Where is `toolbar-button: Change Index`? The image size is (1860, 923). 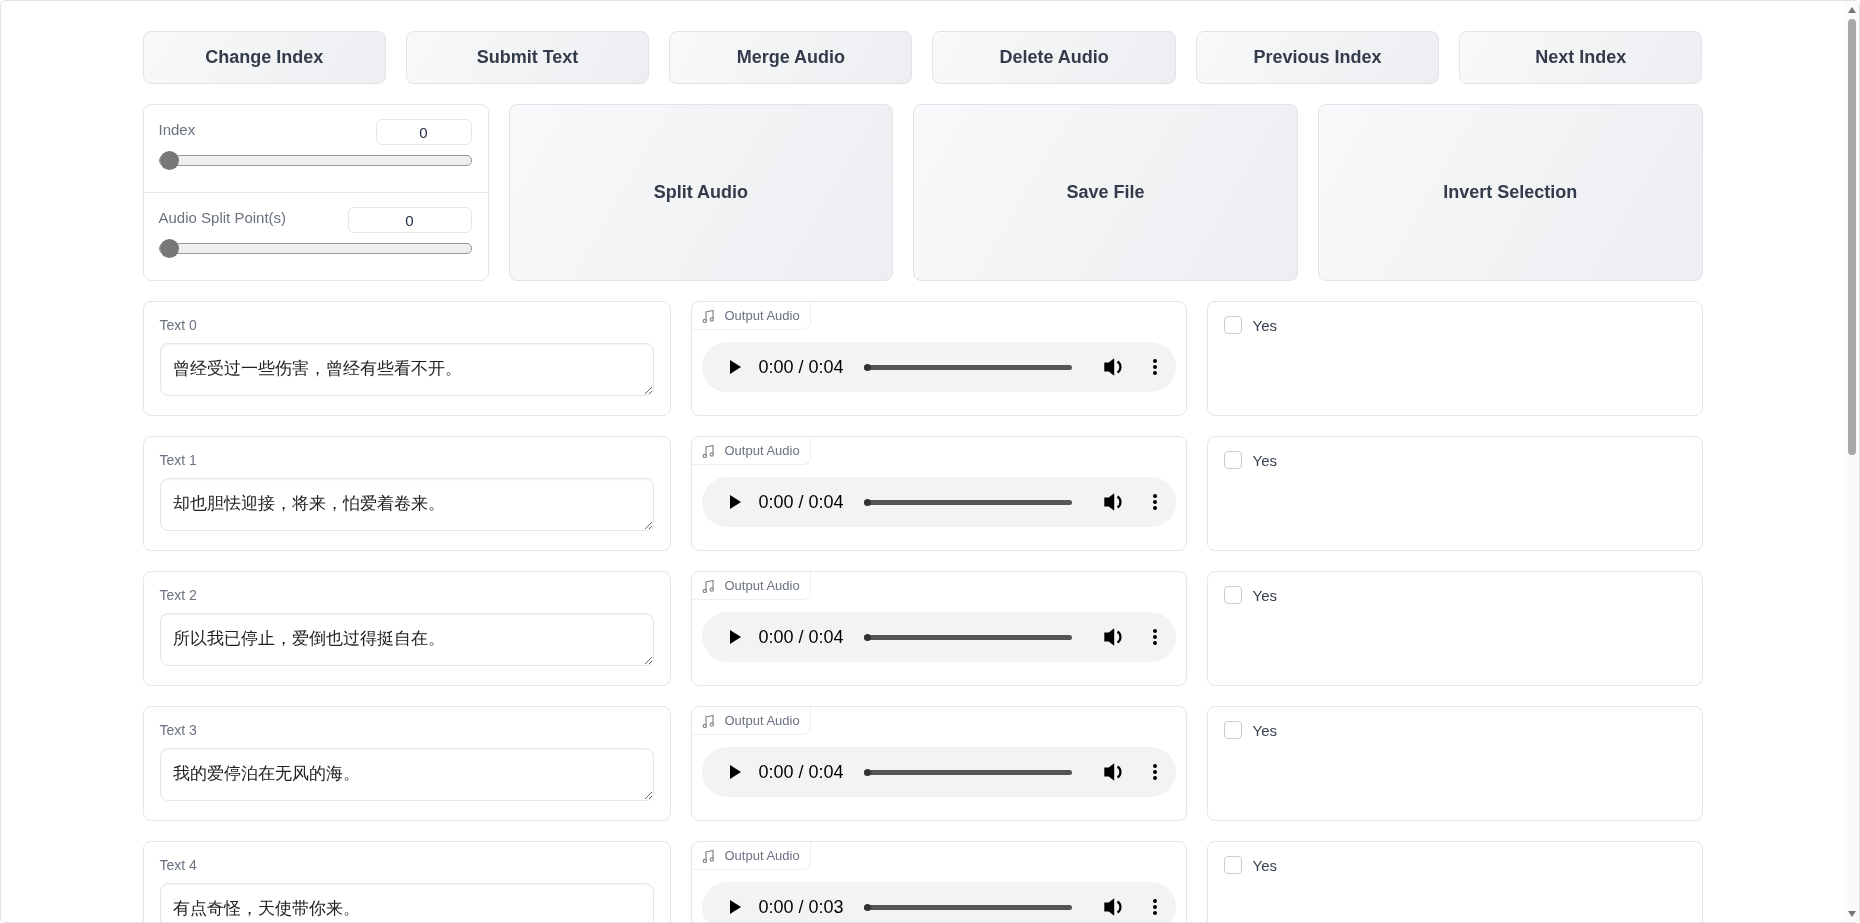
toolbar-button: Change Index is located at coordinates (264, 57).